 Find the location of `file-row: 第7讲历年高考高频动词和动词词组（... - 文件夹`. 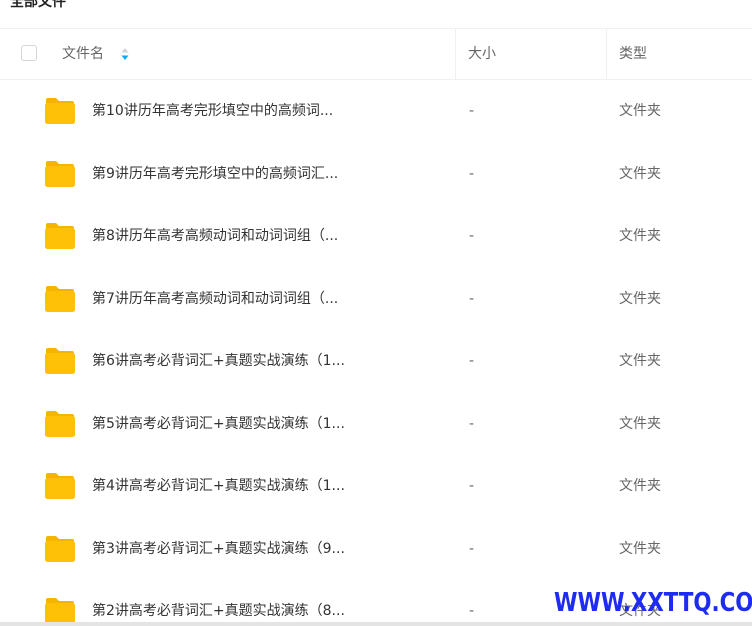

file-row: 第7讲历年高考高频动词和动词词组（... - 文件夹 is located at coordinates (376, 299).